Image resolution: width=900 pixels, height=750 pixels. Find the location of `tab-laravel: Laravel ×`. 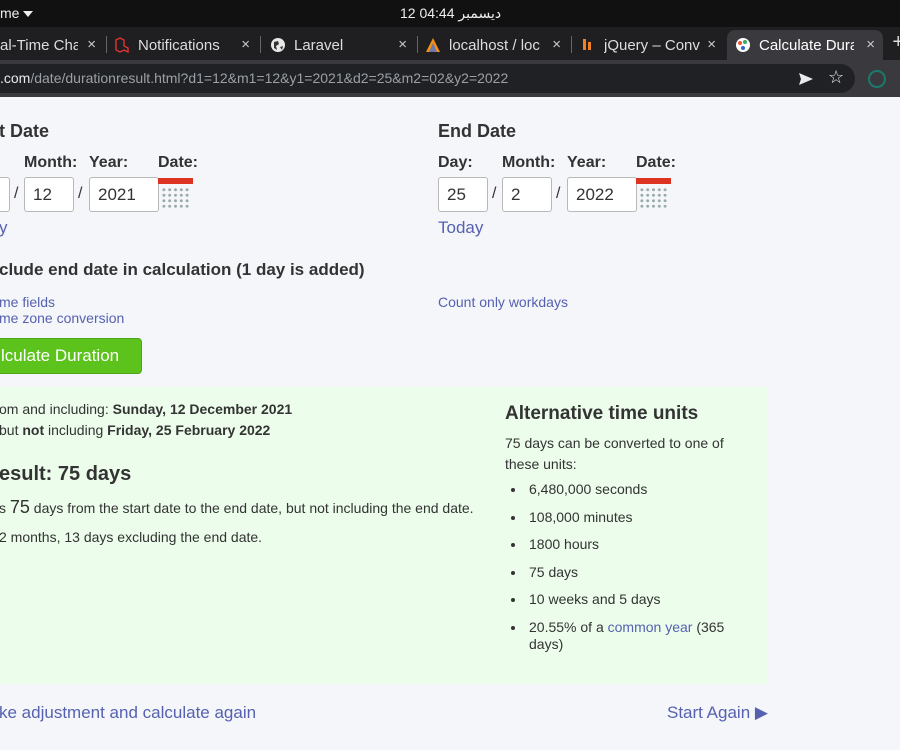

tab-laravel: Laravel × is located at coordinates (342, 45).